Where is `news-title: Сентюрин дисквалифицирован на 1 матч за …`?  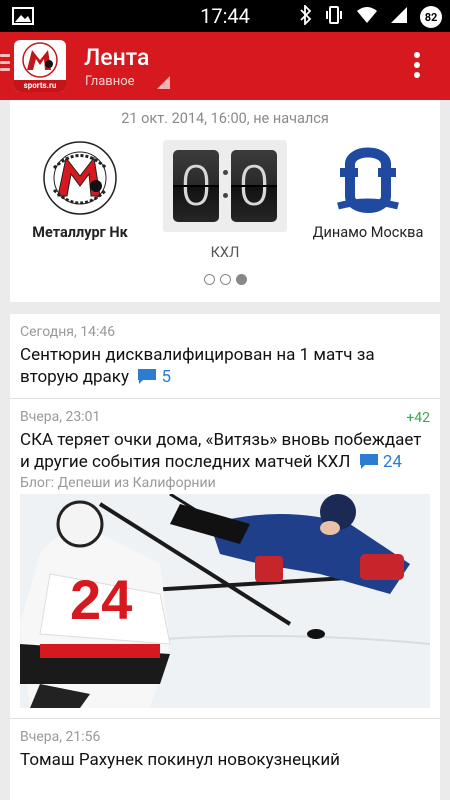
news-title: Сентюрин дисквалифицирован на 1 матч за … is located at coordinates (225, 366).